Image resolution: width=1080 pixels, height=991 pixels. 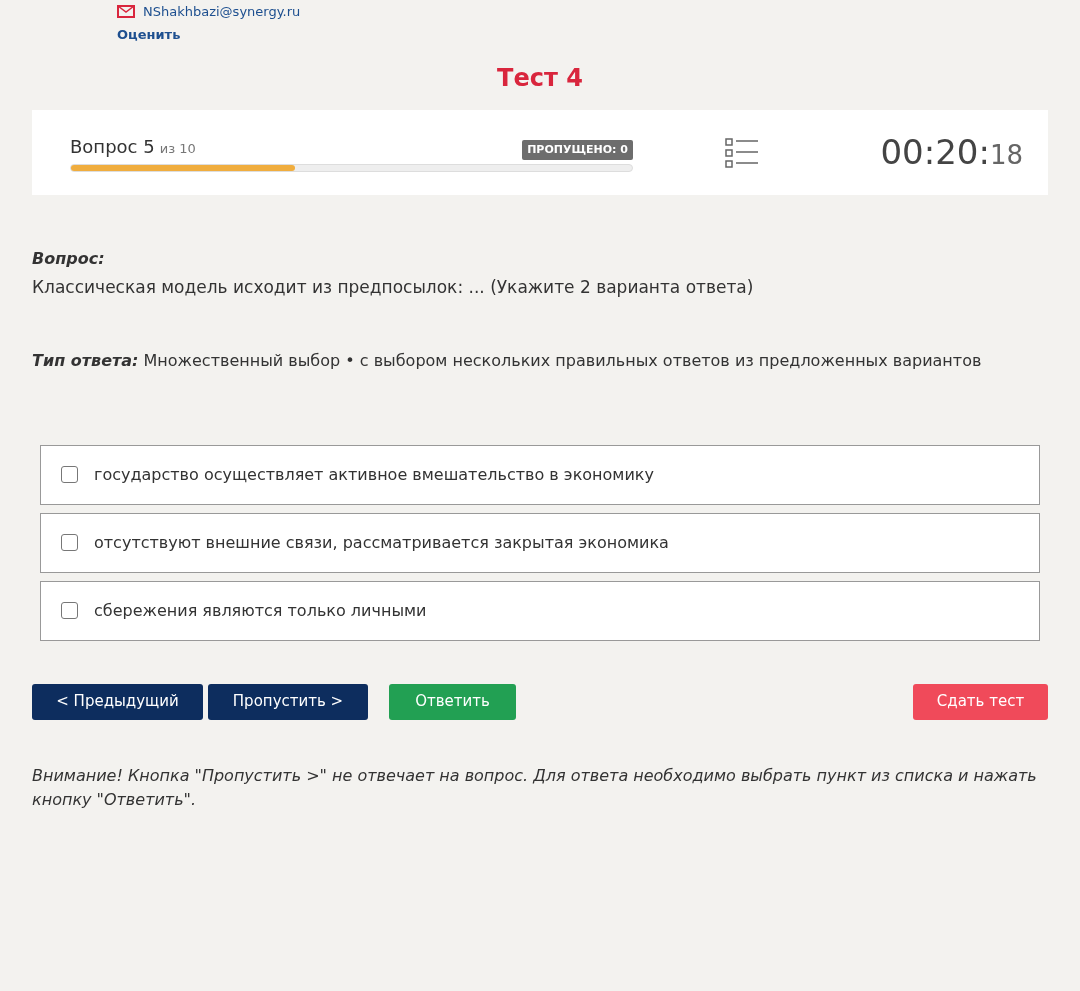 I want to click on option-text: отсутствуют внешние связи, рассматривается закрытая экономика, so click(x=381, y=542).